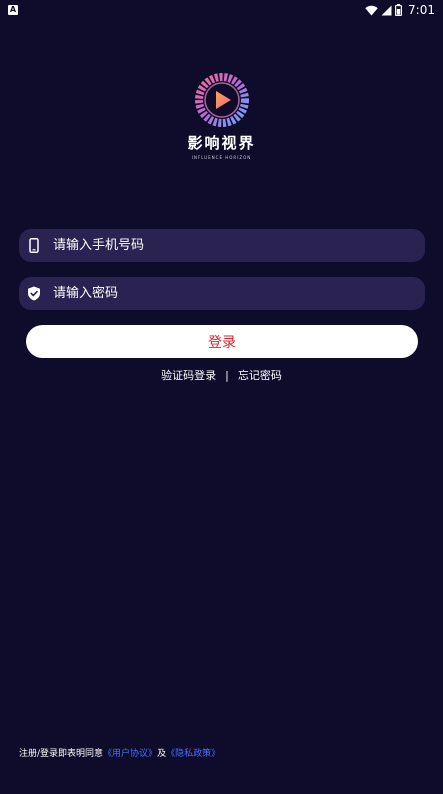 The width and height of the screenshot is (443, 794). I want to click on status-left: A, so click(13, 10).